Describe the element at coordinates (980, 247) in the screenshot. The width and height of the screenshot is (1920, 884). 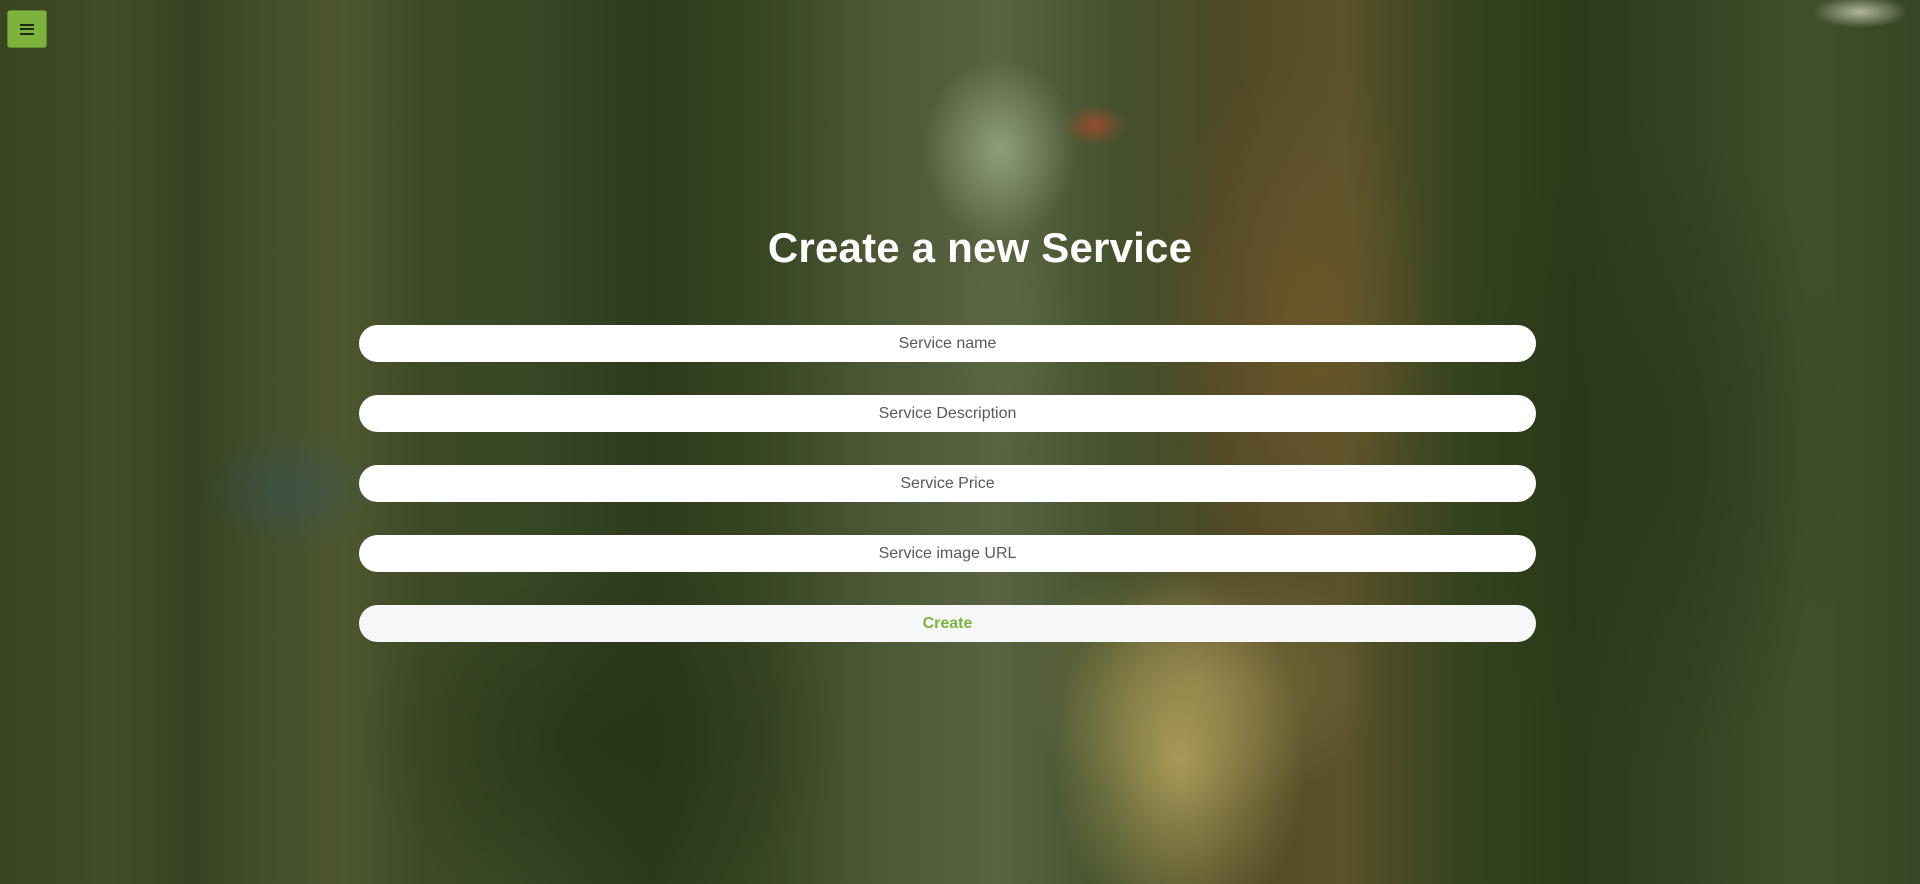
I see `page-title: Create a new Service` at that location.